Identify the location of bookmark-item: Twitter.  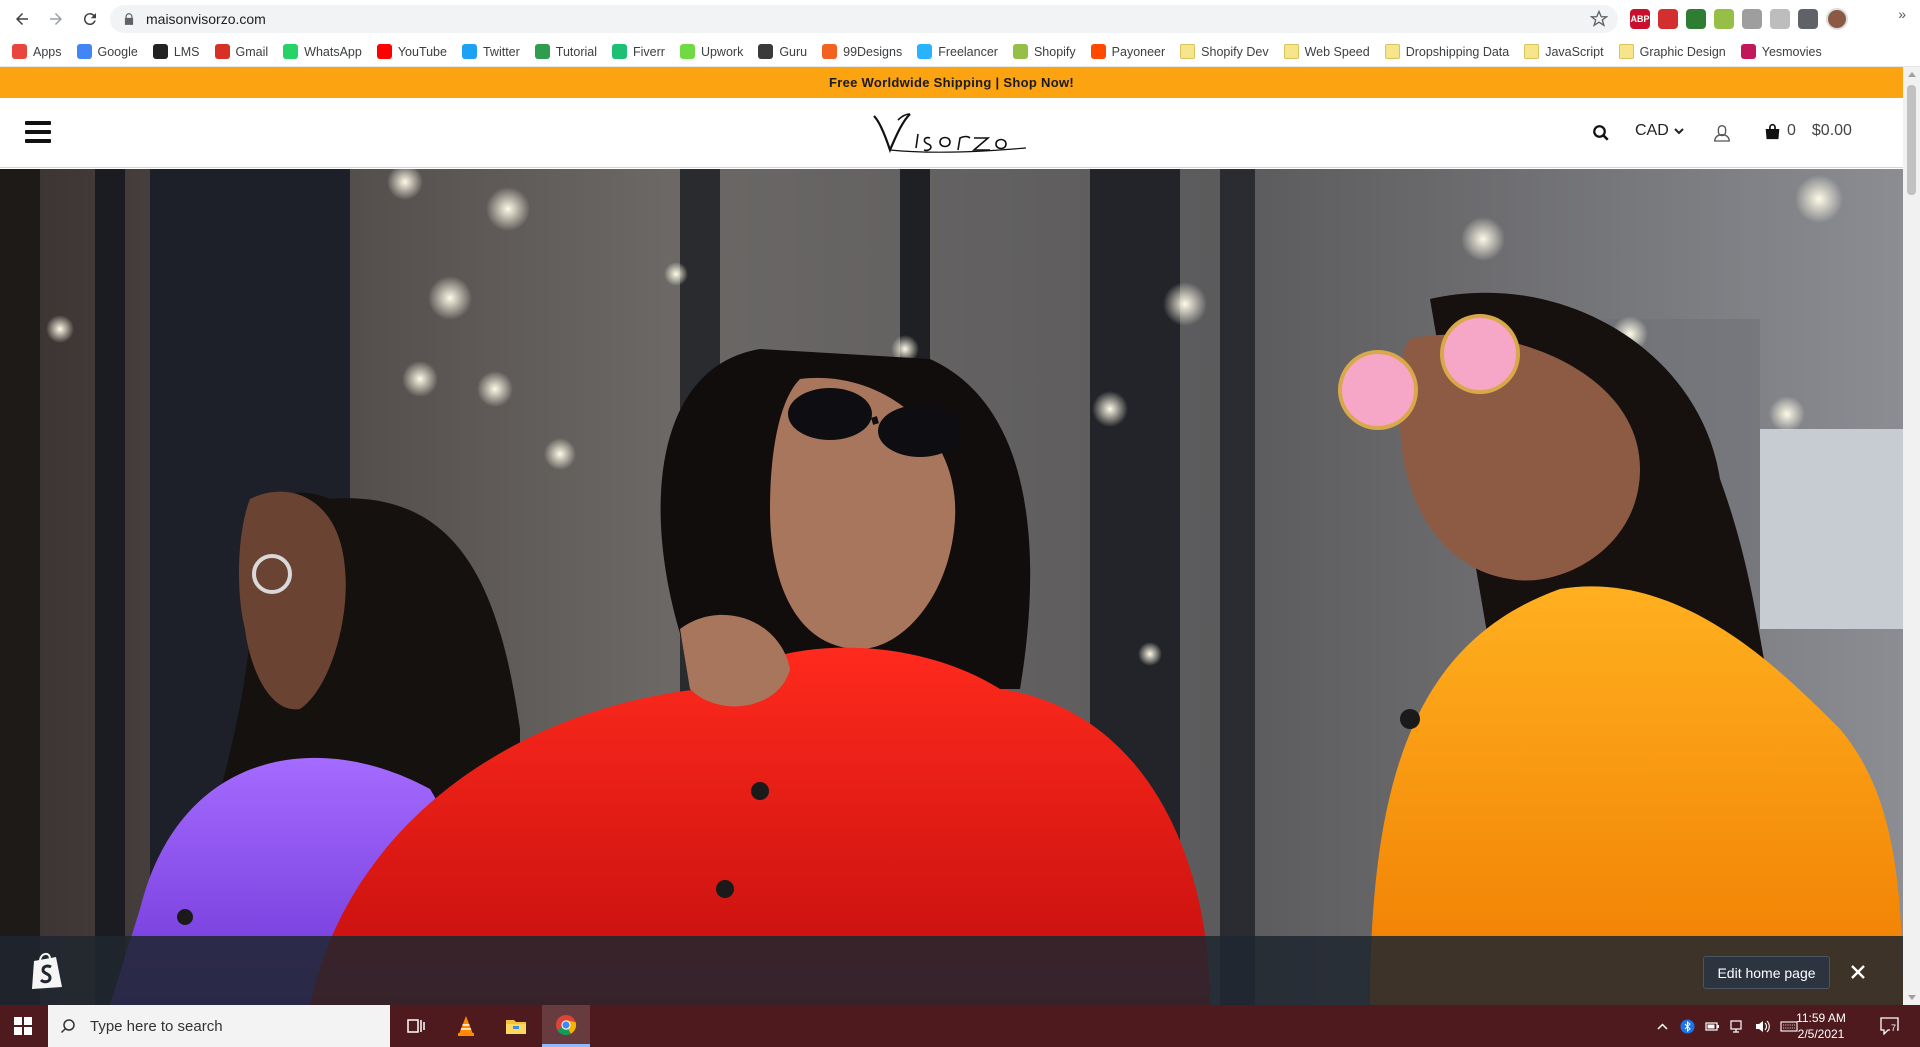
(490, 51).